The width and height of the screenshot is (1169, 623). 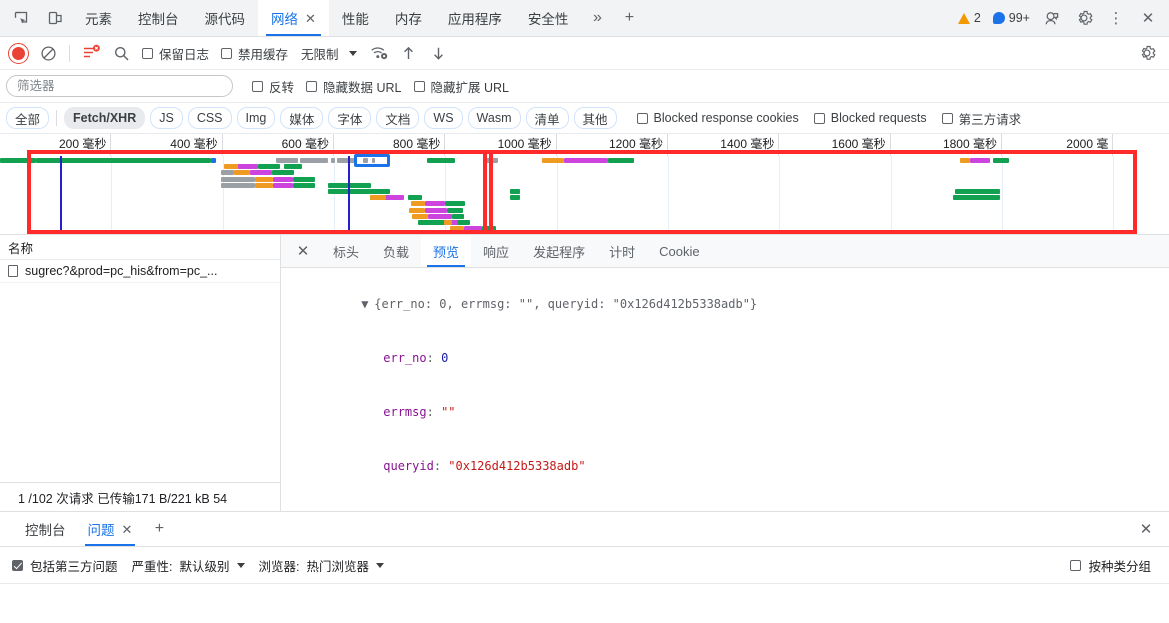 What do you see at coordinates (982, 118) in the screenshot?
I see `third-party-requests-checkbox: 第三方请求` at bounding box center [982, 118].